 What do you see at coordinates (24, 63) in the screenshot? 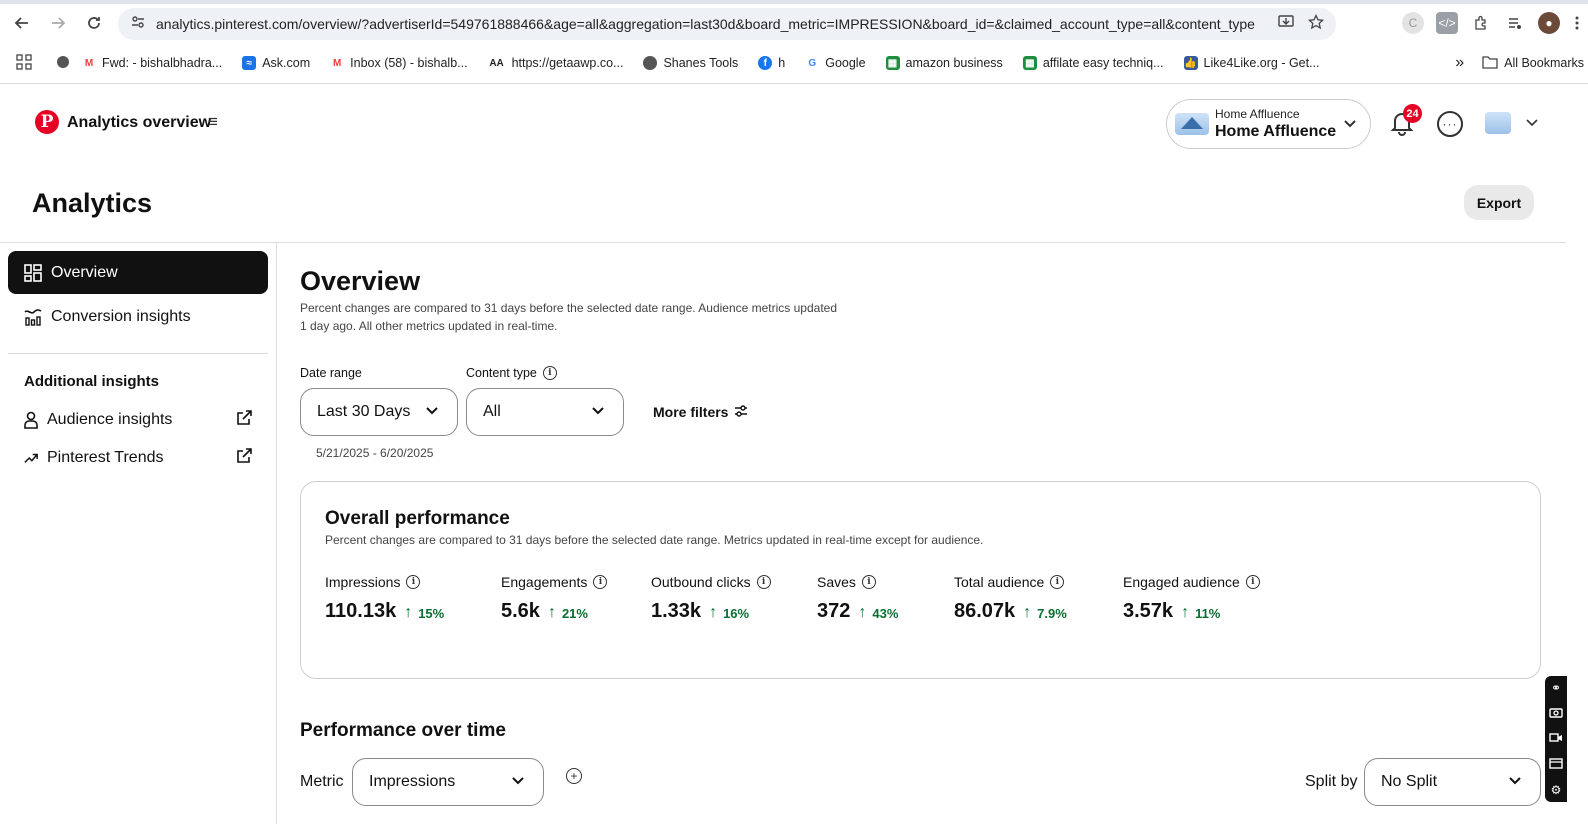
I see `apps-grid-icon` at bounding box center [24, 63].